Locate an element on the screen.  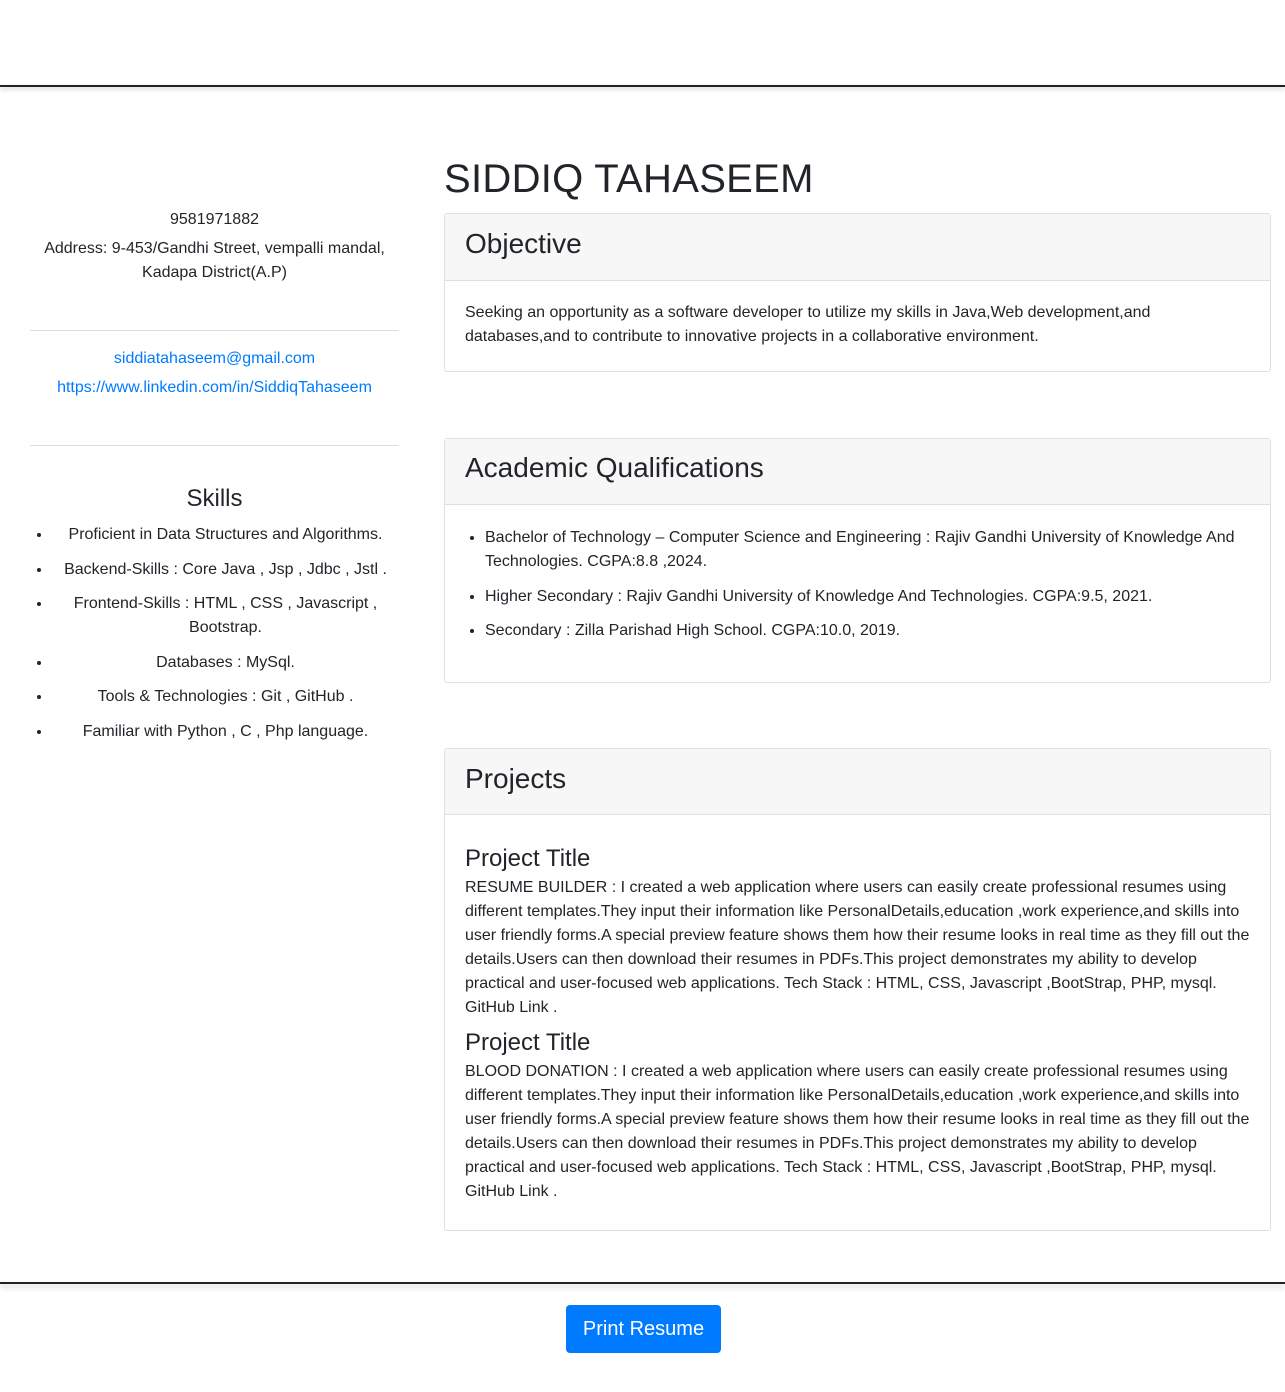
projects-header: Projects is located at coordinates (857, 782).